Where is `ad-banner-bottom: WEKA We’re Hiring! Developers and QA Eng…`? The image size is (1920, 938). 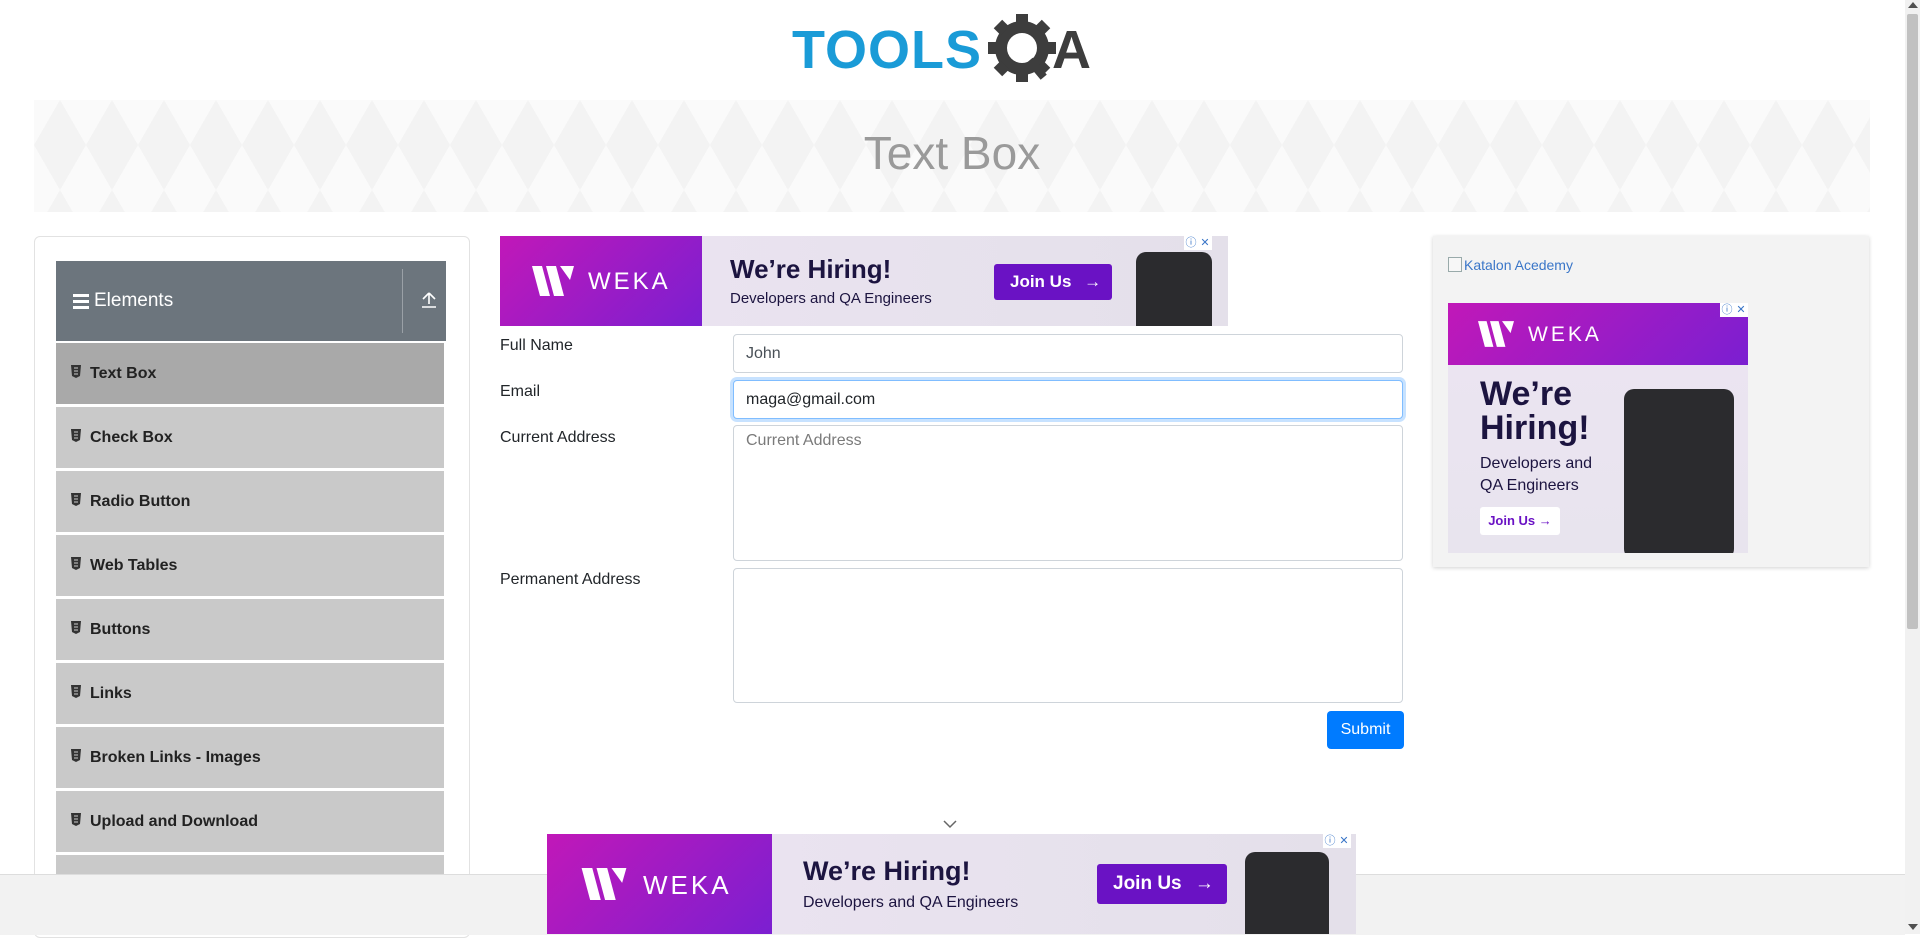 ad-banner-bottom: WEKA We’re Hiring! Developers and QA Eng… is located at coordinates (951, 884).